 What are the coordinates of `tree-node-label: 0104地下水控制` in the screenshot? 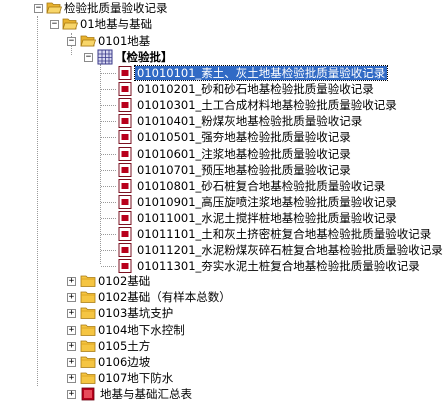 It's located at (141, 329).